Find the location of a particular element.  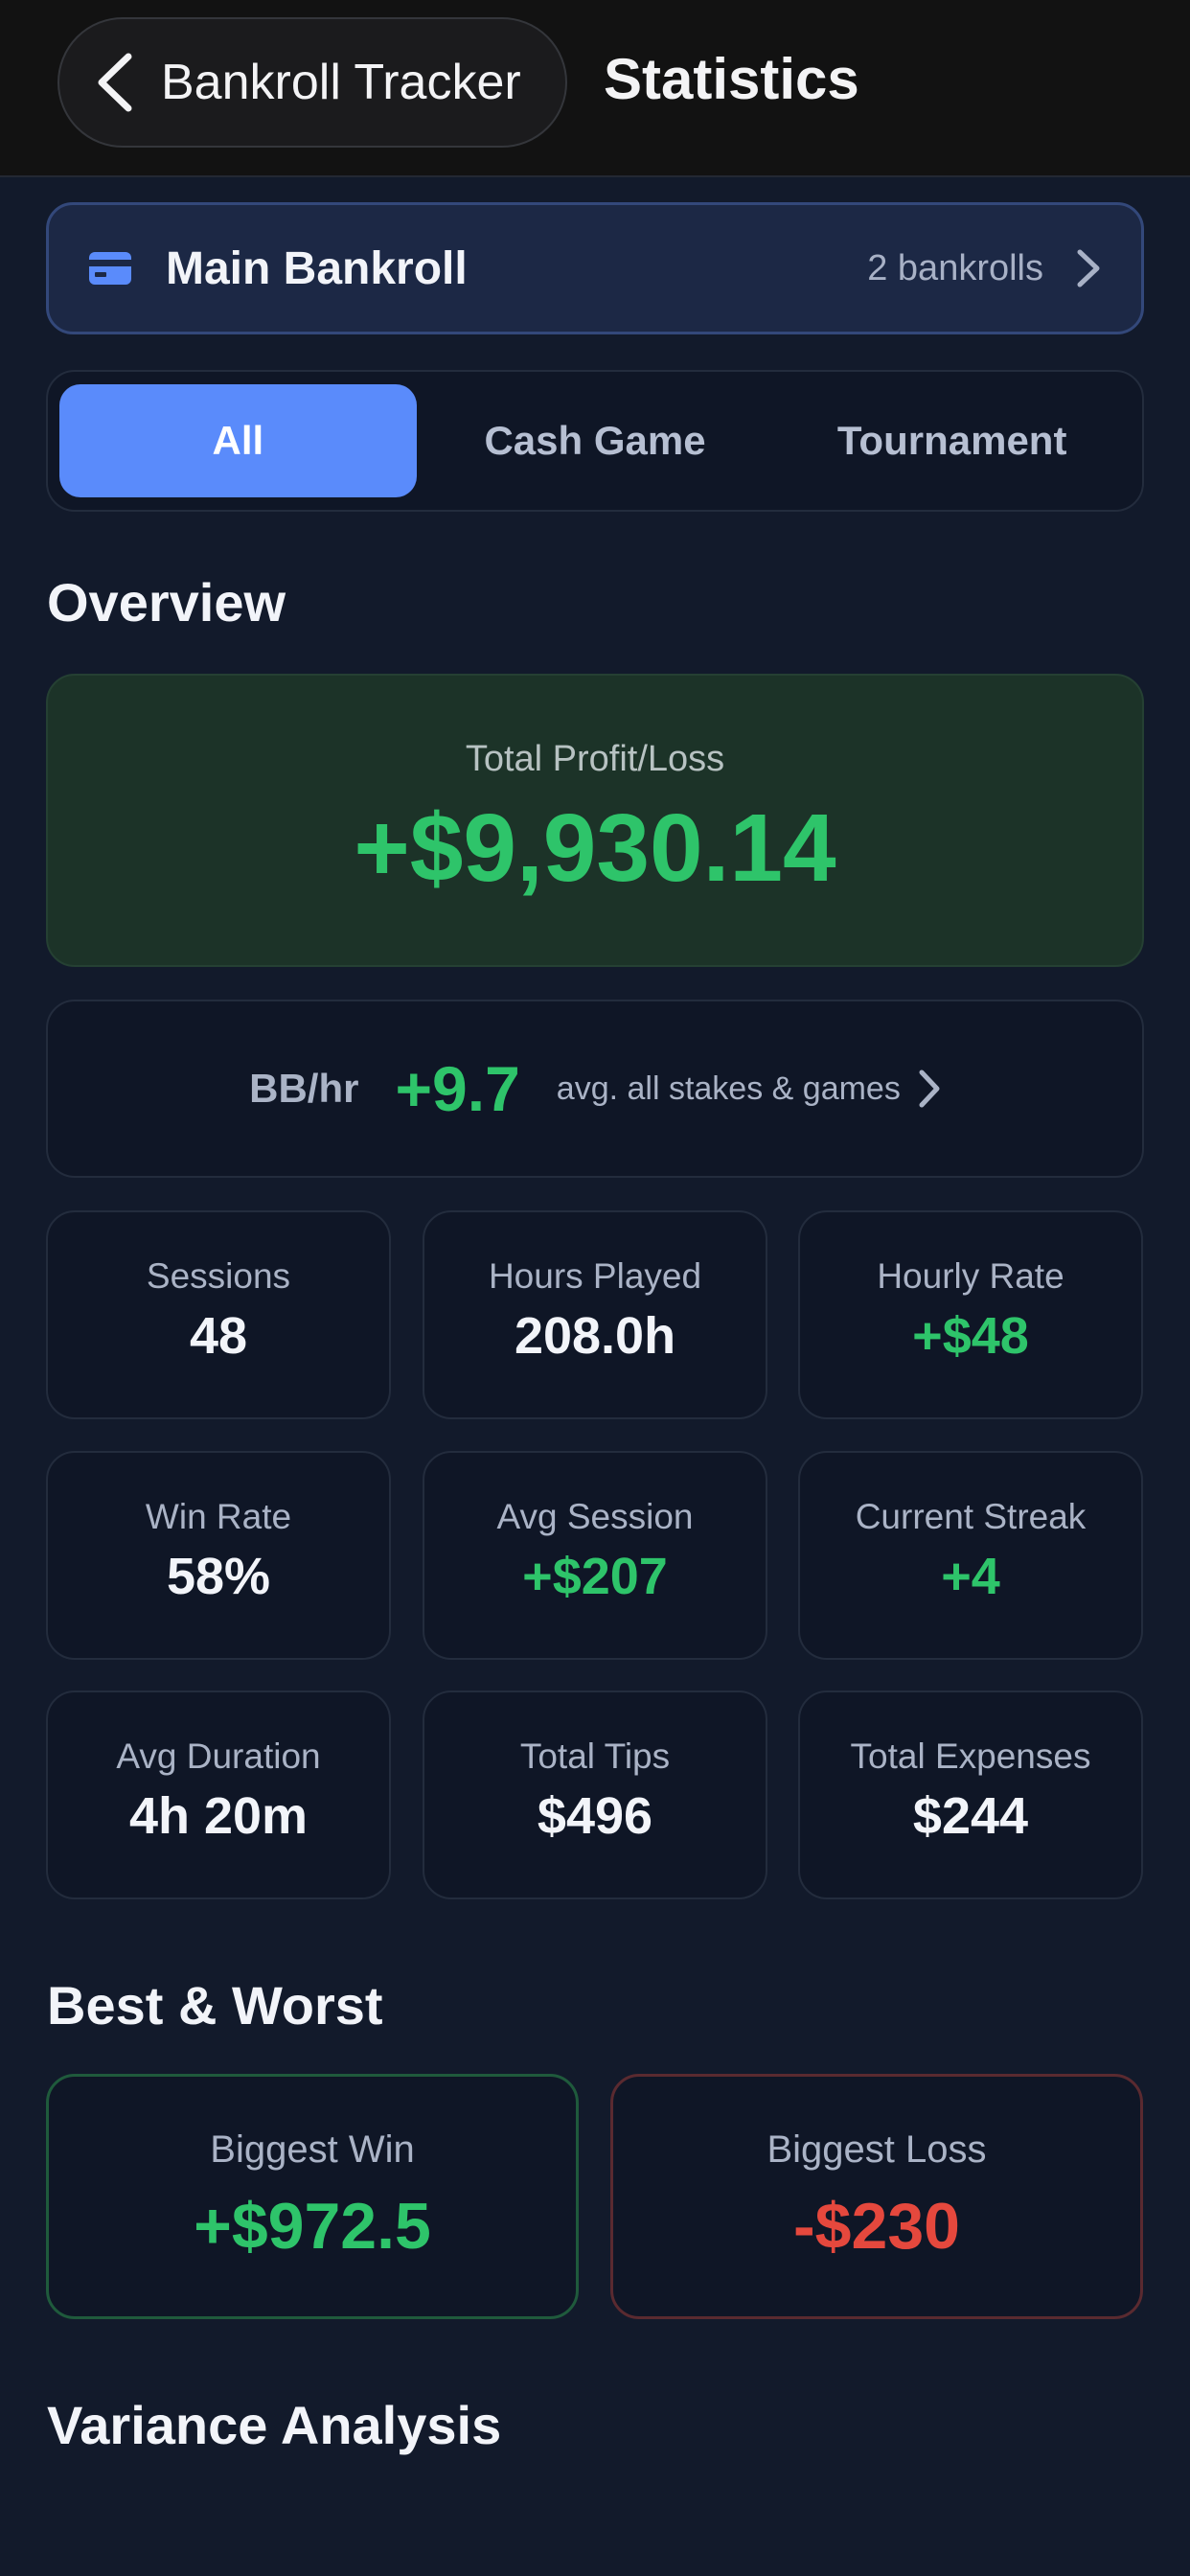

stat-value: 4h 20m is located at coordinates (218, 1816).